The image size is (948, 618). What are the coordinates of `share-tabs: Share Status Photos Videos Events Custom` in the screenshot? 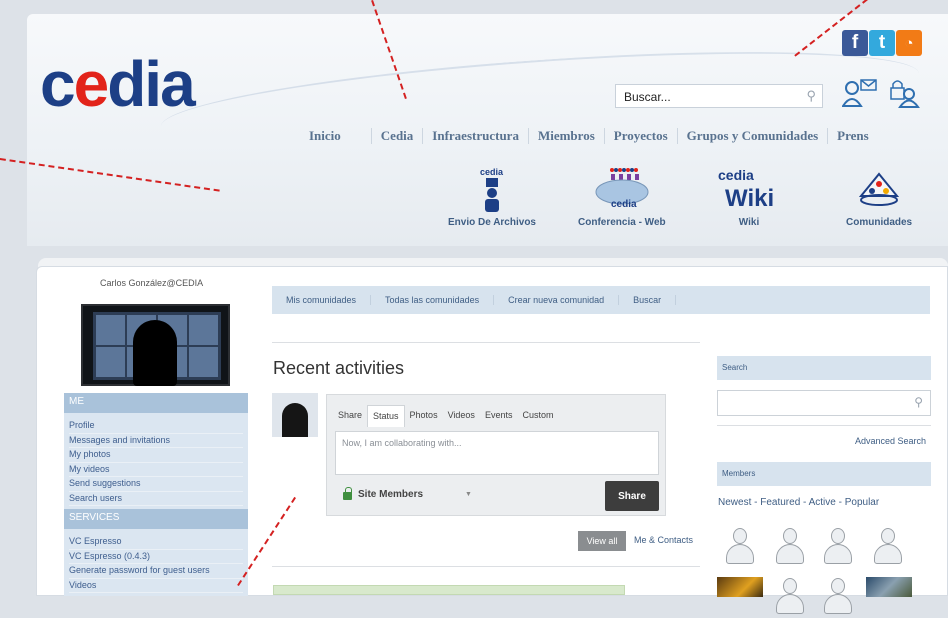 It's located at (445, 416).